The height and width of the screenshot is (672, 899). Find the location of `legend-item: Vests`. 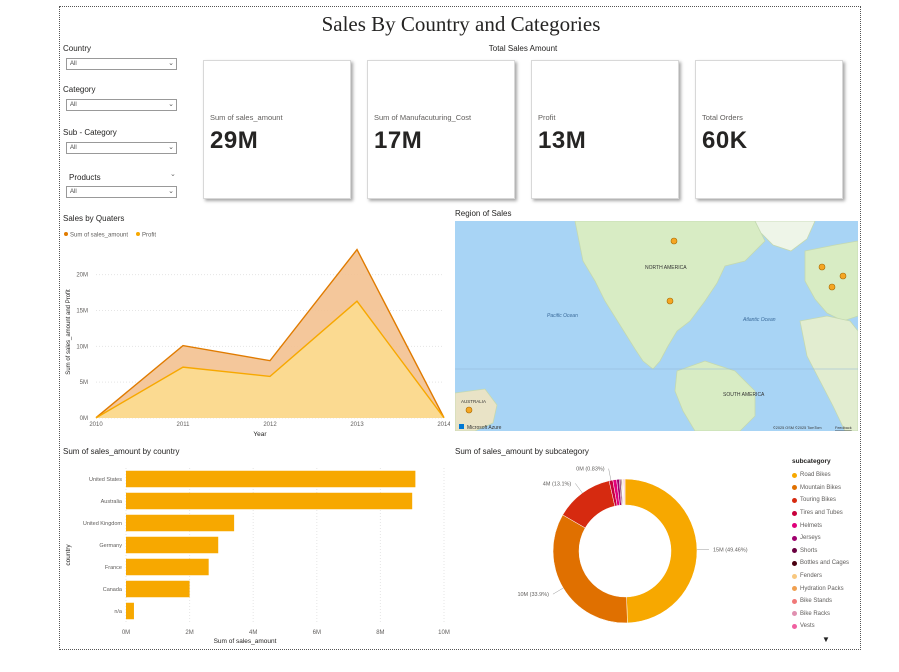

legend-item: Vests is located at coordinates (827, 626).